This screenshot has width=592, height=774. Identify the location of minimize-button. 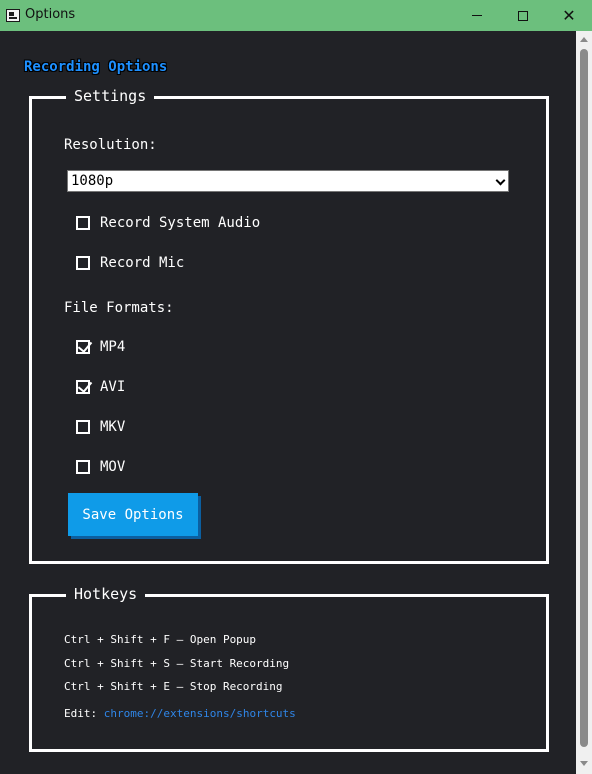
(477, 15).